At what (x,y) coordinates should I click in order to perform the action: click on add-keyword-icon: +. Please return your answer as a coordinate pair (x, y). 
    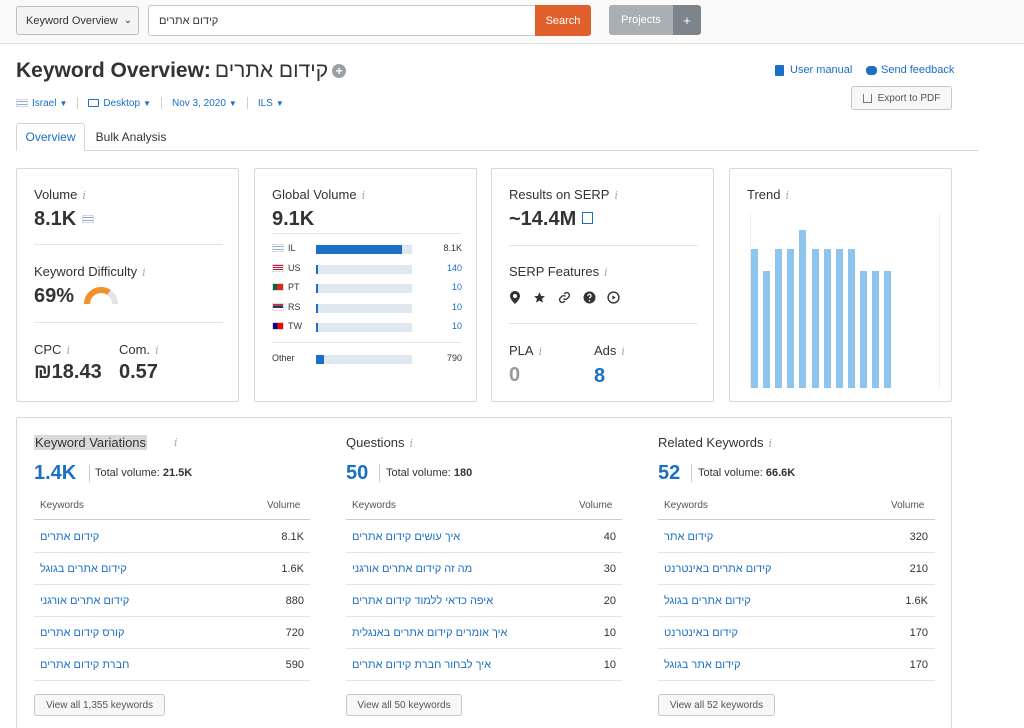
    Looking at the image, I should click on (339, 71).